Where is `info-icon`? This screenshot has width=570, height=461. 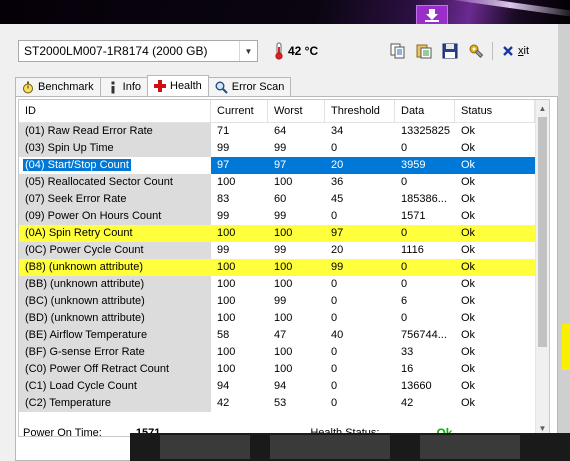
info-icon is located at coordinates (113, 87).